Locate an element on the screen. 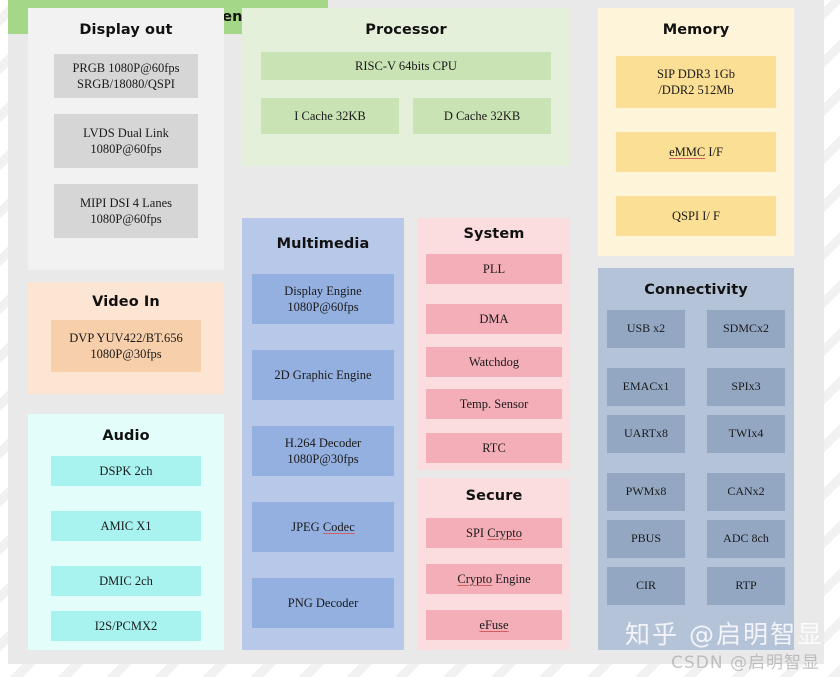 This screenshot has width=840, height=677. block-line-1: SDMCx2 is located at coordinates (745, 328).